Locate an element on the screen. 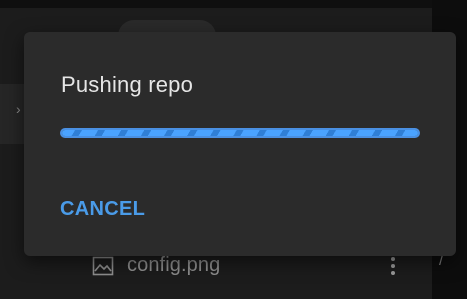 The height and width of the screenshot is (299, 467). file-name: config.png is located at coordinates (174, 265).